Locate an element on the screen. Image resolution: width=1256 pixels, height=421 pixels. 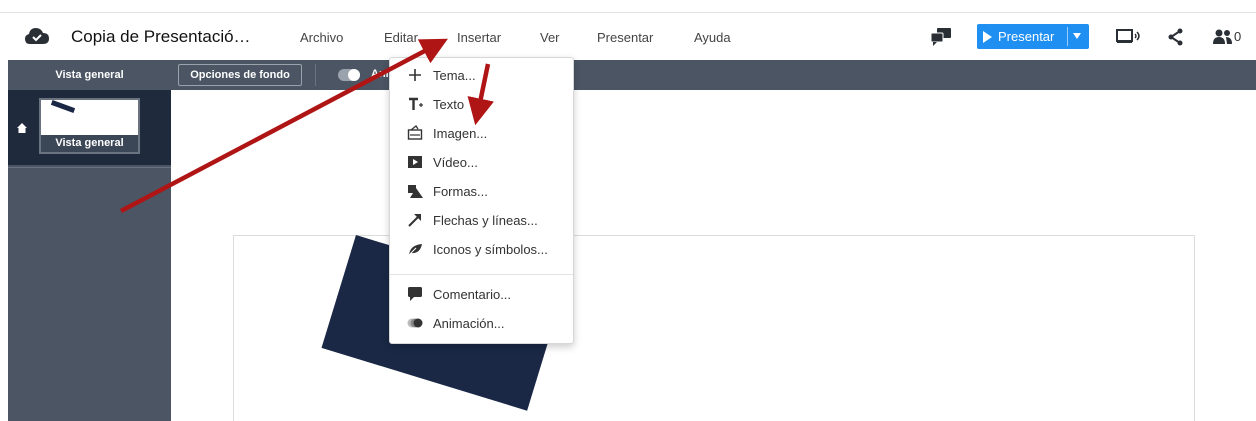
comments-icon is located at coordinates (941, 37).